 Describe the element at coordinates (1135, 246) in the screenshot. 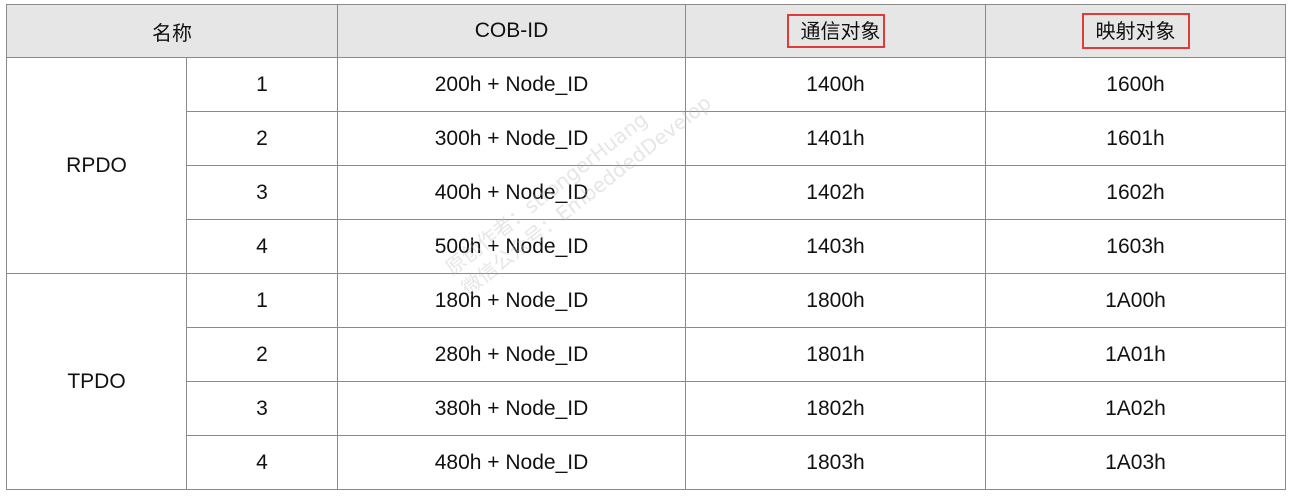

I see `row-map-object: 1603h` at that location.